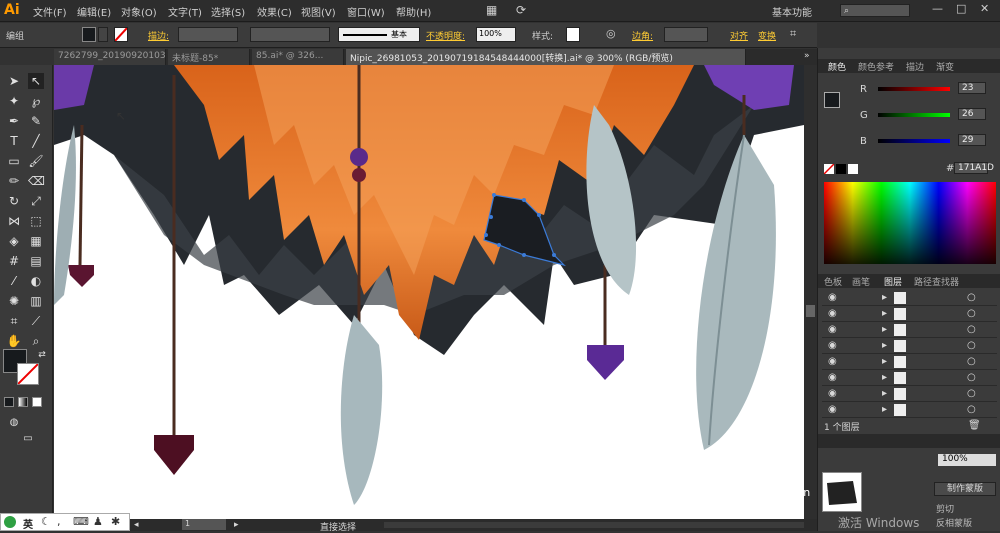  What do you see at coordinates (945, 66) in the screenshot?
I see `tab-gradient: 渐变` at bounding box center [945, 66].